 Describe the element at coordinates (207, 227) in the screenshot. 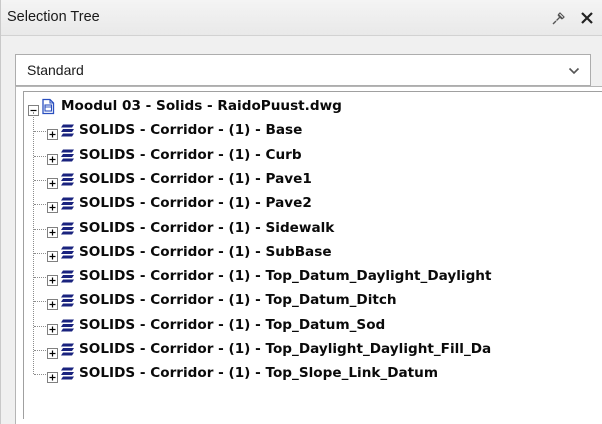

I see `tree-node-label: SOLIDS - Corridor - (1) - Sidewalk` at that location.